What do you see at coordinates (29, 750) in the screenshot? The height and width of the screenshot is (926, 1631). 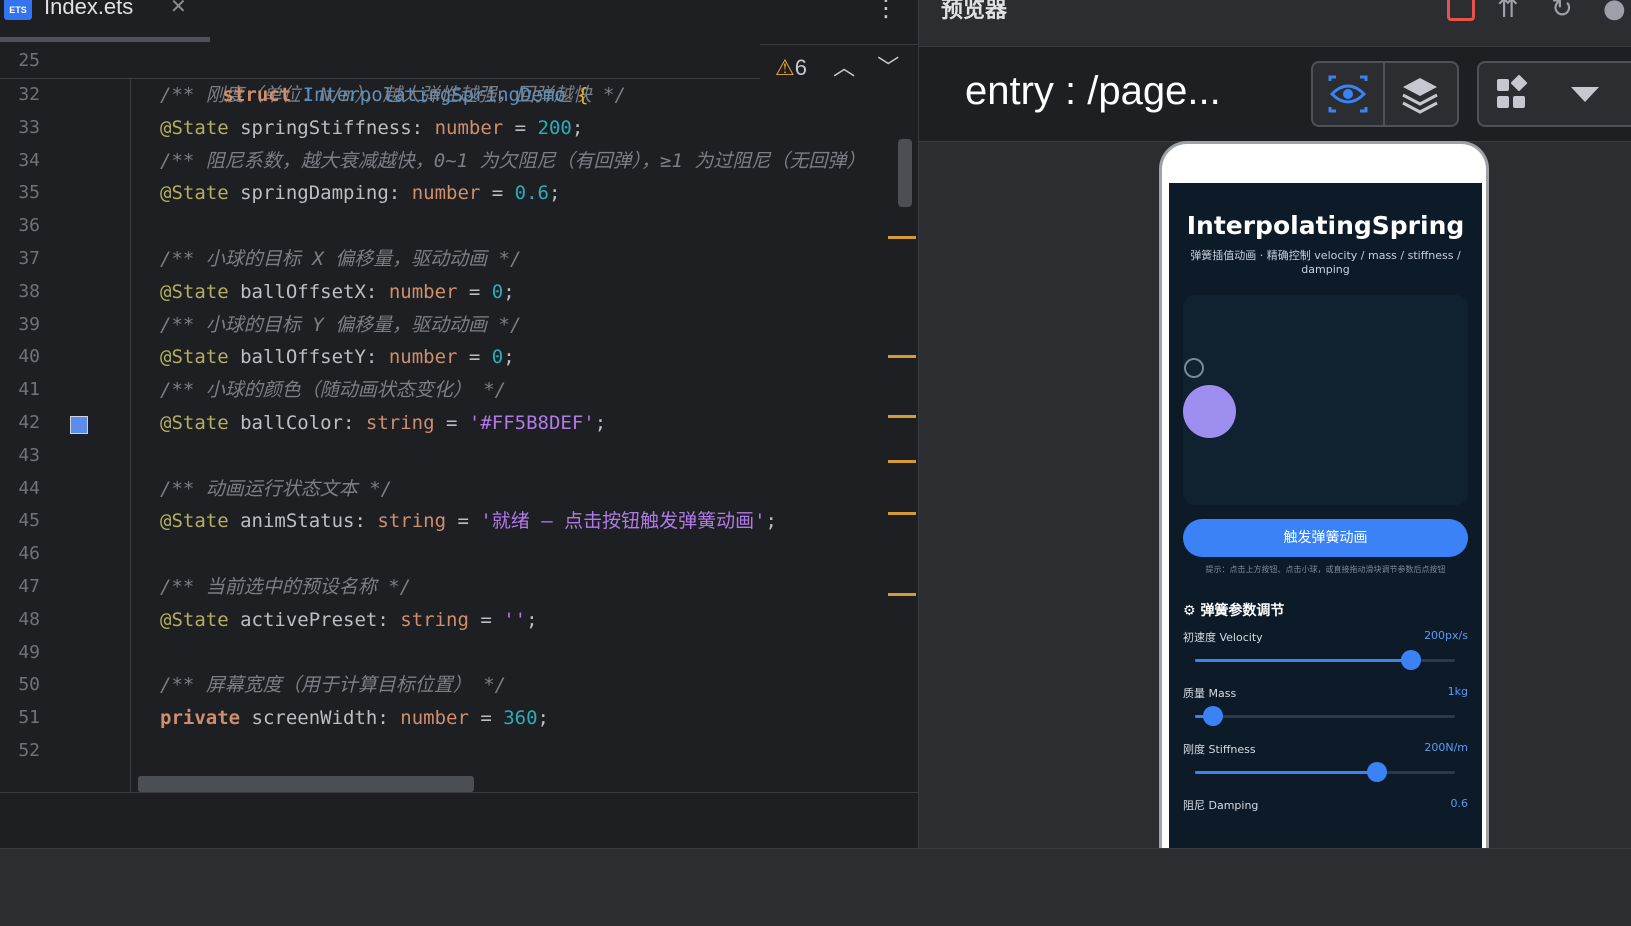 I see `line-number: 52` at bounding box center [29, 750].